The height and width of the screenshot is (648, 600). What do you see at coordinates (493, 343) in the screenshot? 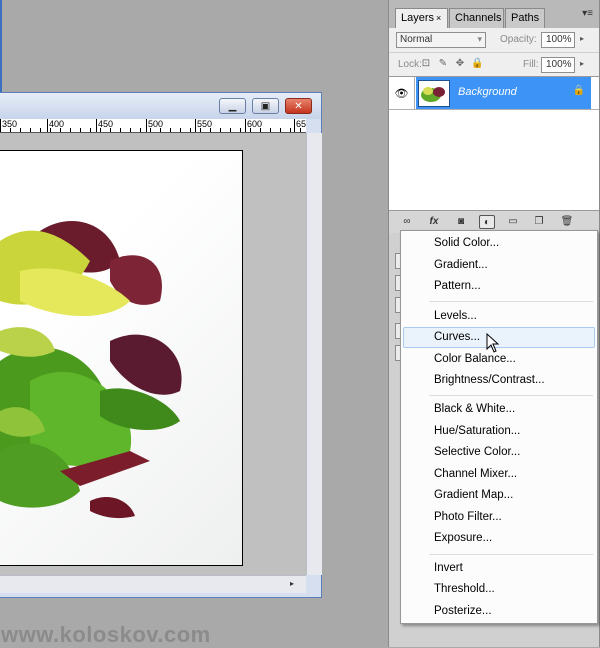
I see `mouse-cursor-icon` at bounding box center [493, 343].